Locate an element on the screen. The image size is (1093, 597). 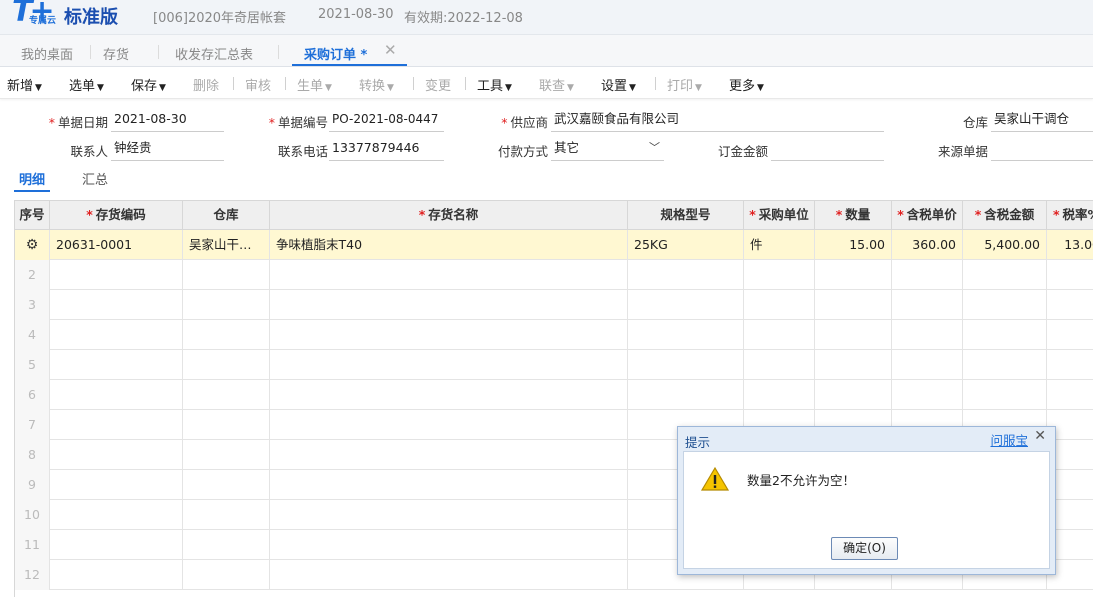
contact-field: 钟经贵 is located at coordinates (167, 150).